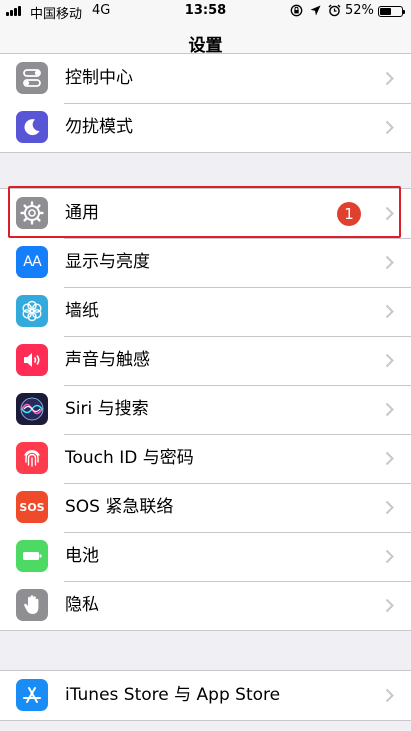 The width and height of the screenshot is (411, 731). I want to click on settings-row-label: 勿扰模式, so click(99, 127).